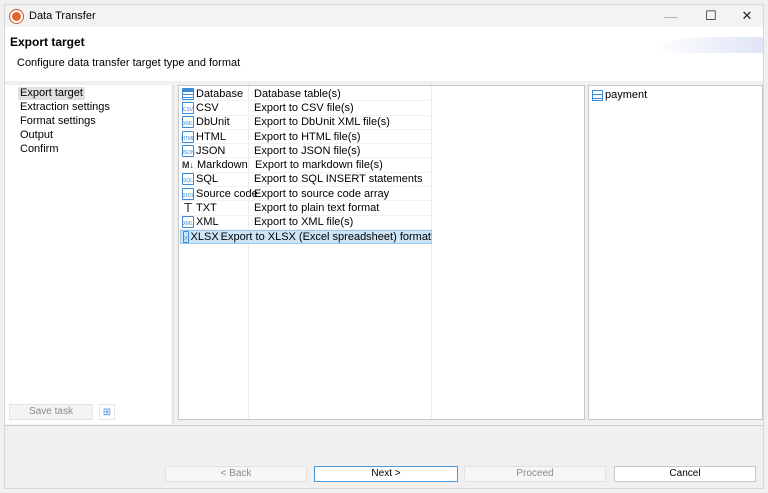 Image resolution: width=768 pixels, height=493 pixels. I want to click on csv-file-icon: CSV, so click(188, 107).